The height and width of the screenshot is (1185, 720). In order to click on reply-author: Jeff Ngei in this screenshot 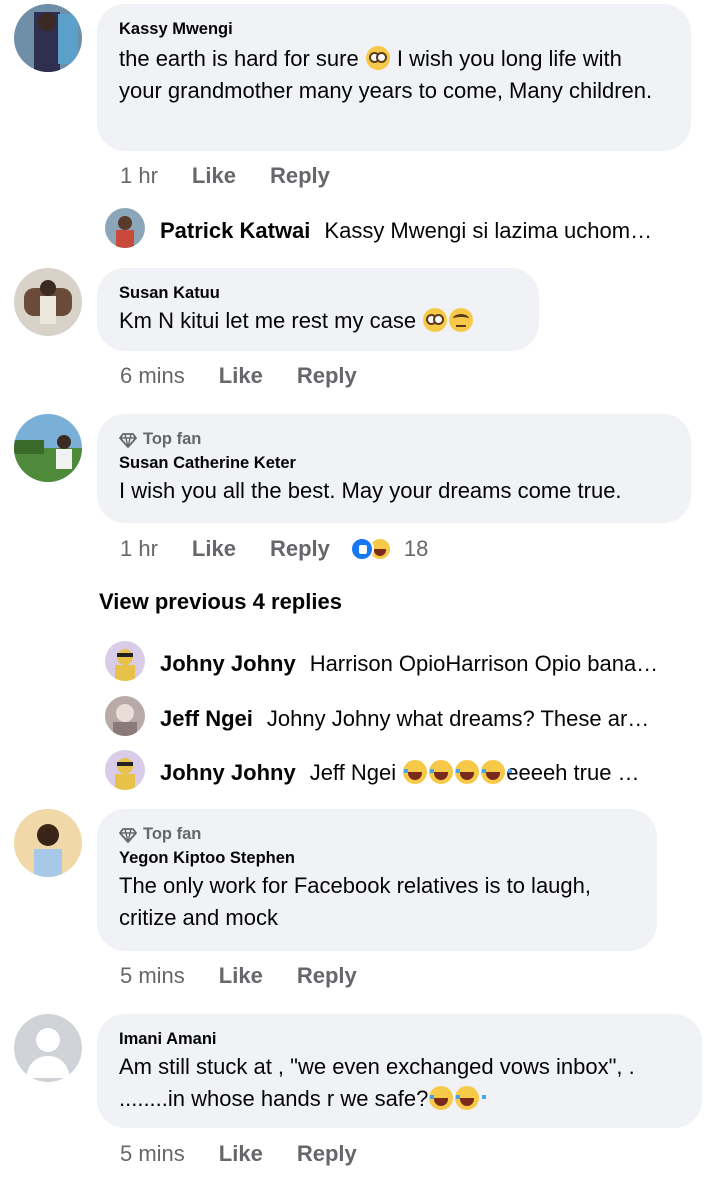, I will do `click(206, 719)`.